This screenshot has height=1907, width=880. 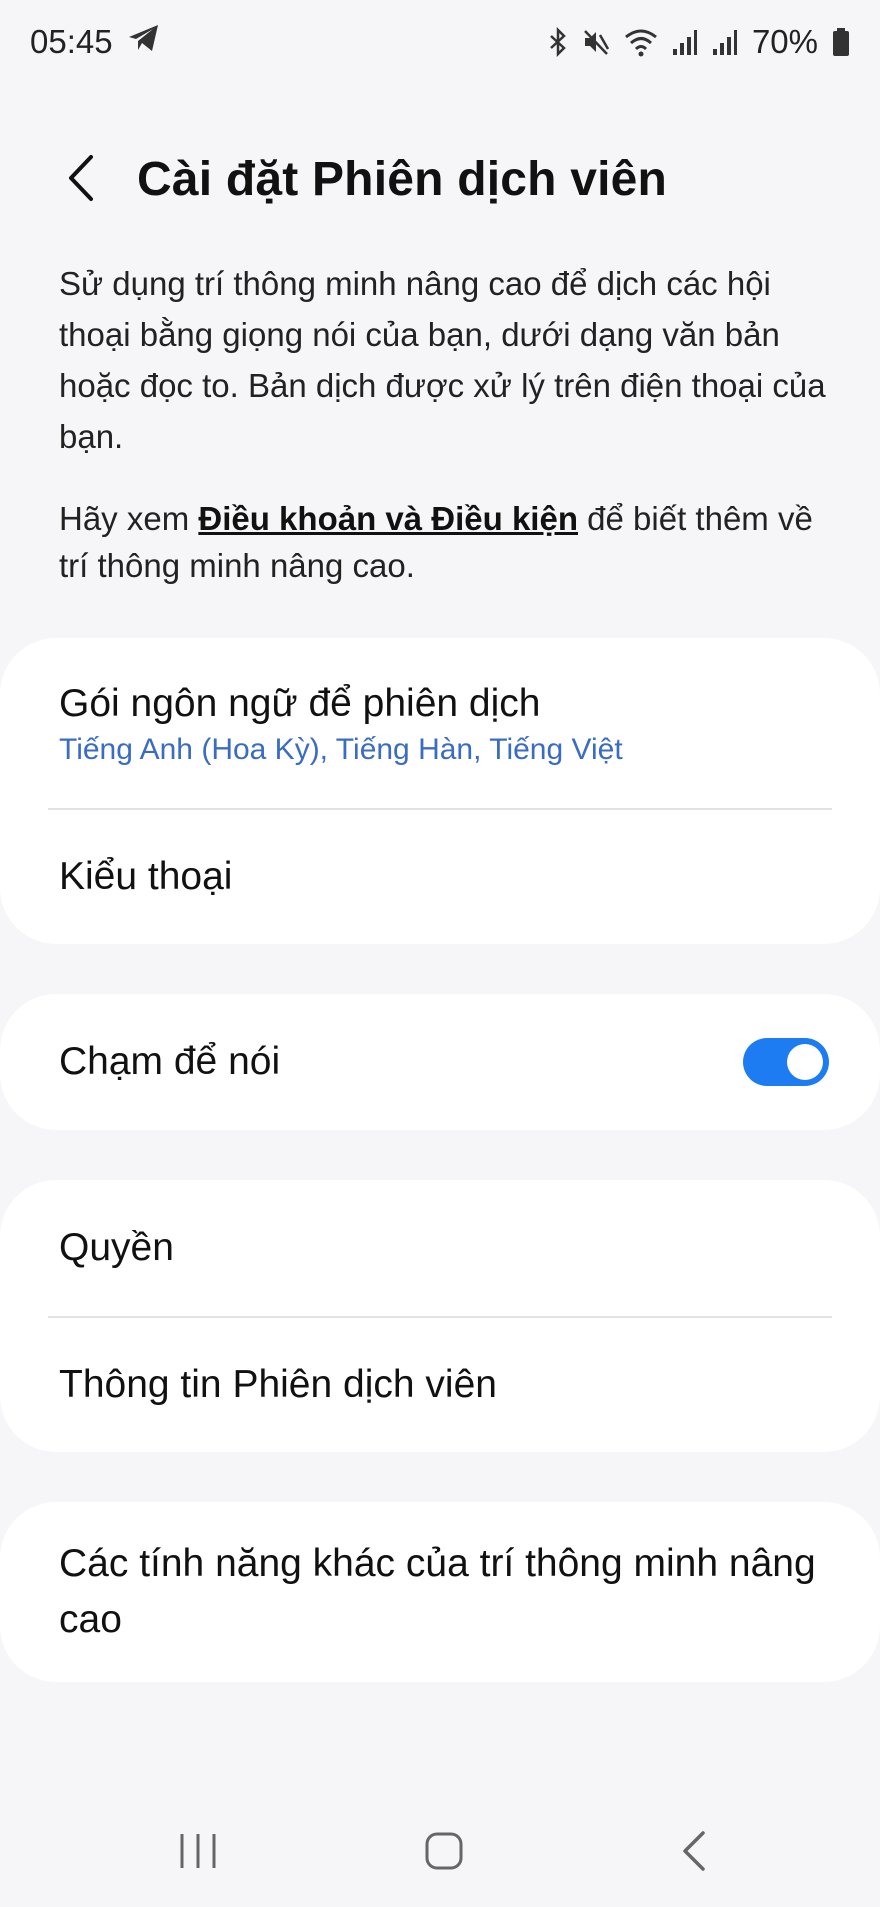 I want to click on about-interpreter-title: Thông tin Phiên dịch viên, so click(x=278, y=1384).